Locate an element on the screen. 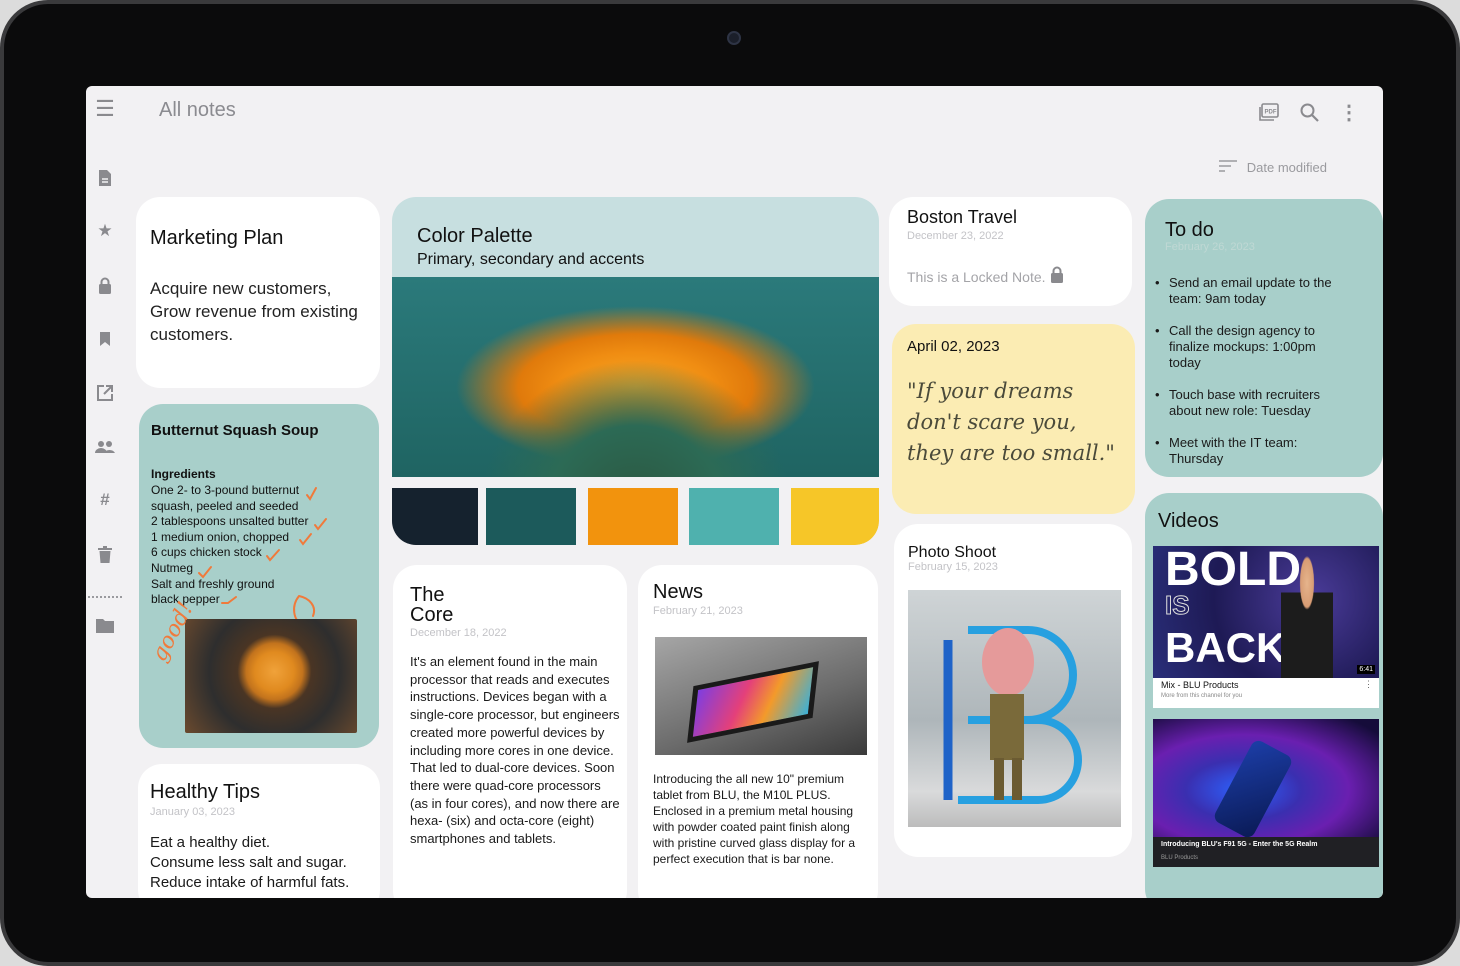 Image resolution: width=1460 pixels, height=966 pixels. folder-icon is located at coordinates (105, 625).